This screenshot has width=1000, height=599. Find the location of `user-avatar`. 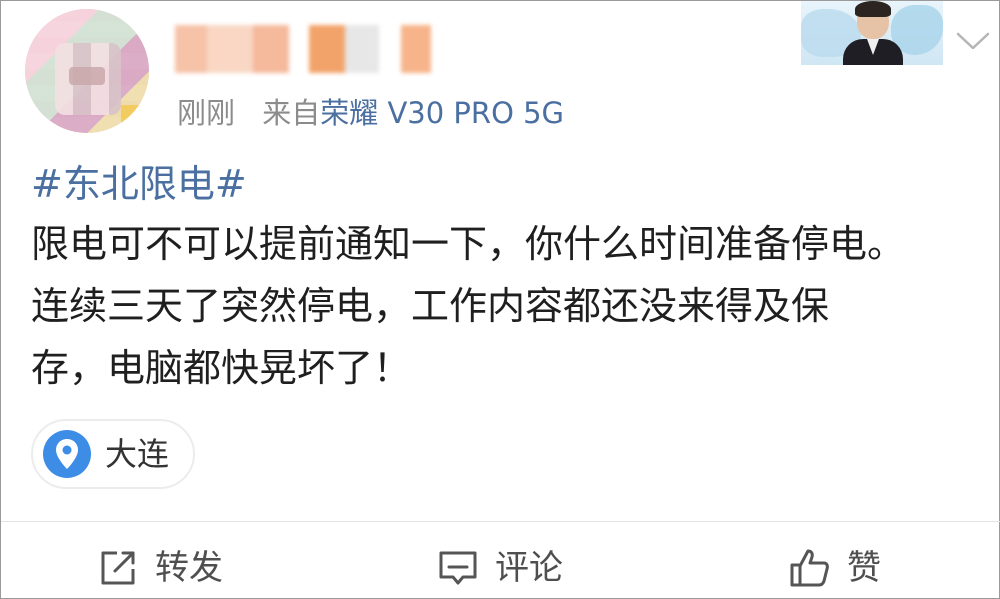

user-avatar is located at coordinates (87, 71).